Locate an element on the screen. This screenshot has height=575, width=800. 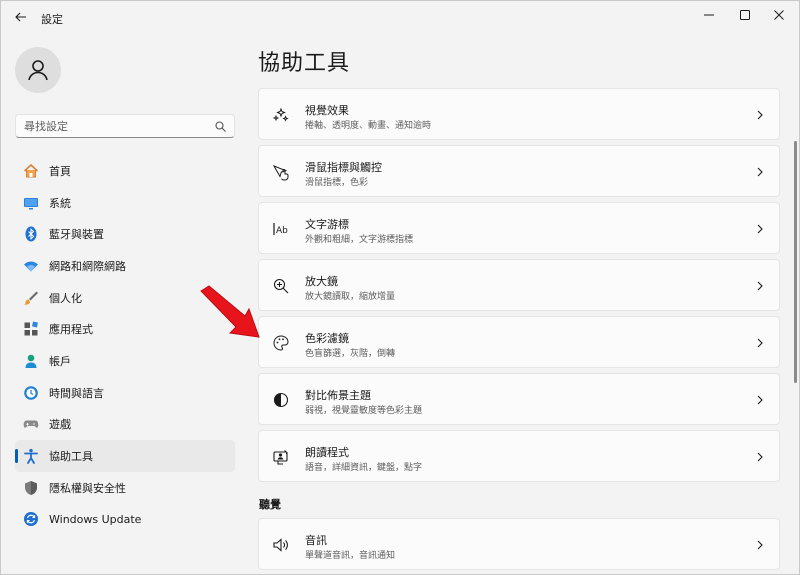
card-contrast-themes: 對比佈景主題 弱視，視覺靈敏度等色彩主題 is located at coordinates (519, 399).